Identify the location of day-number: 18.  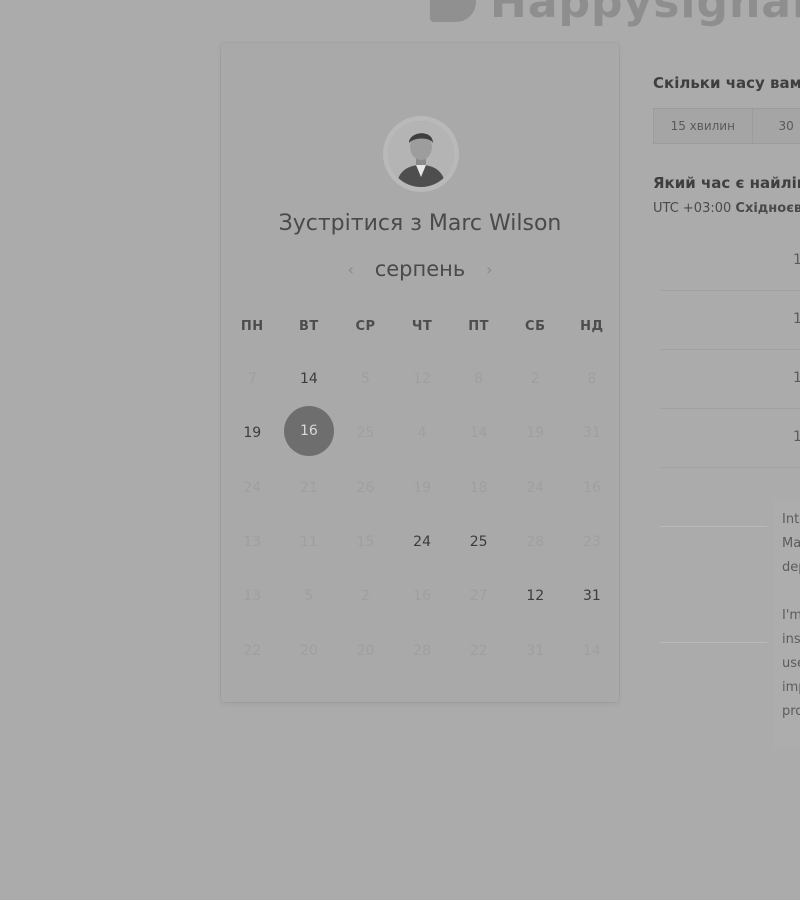
(478, 487).